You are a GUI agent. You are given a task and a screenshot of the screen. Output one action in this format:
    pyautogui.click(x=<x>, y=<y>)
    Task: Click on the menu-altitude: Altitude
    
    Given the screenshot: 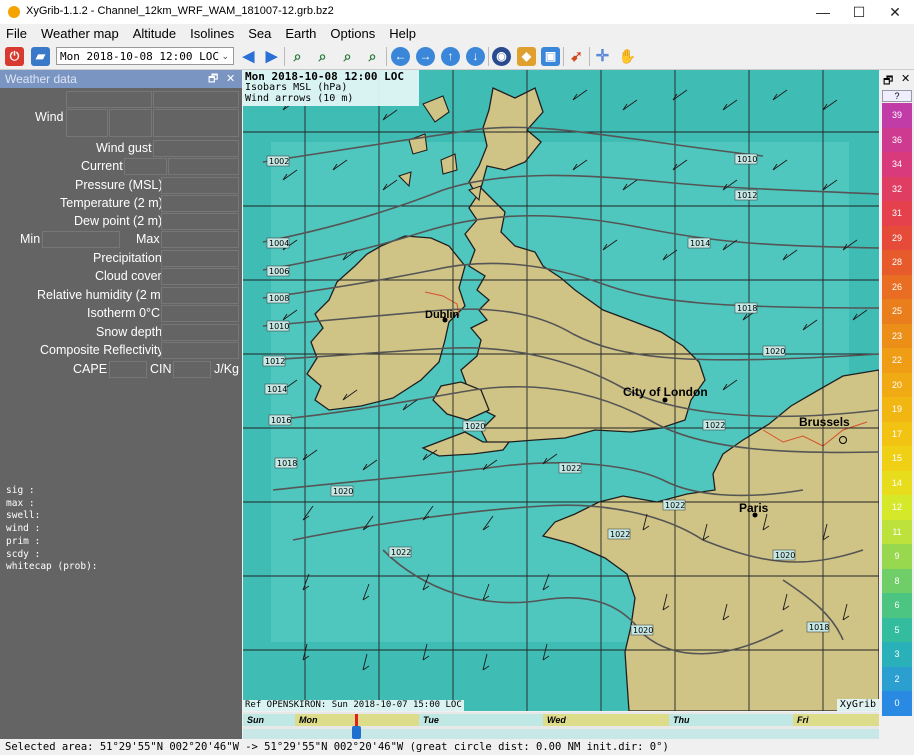 What is the action you would take?
    pyautogui.click(x=154, y=32)
    